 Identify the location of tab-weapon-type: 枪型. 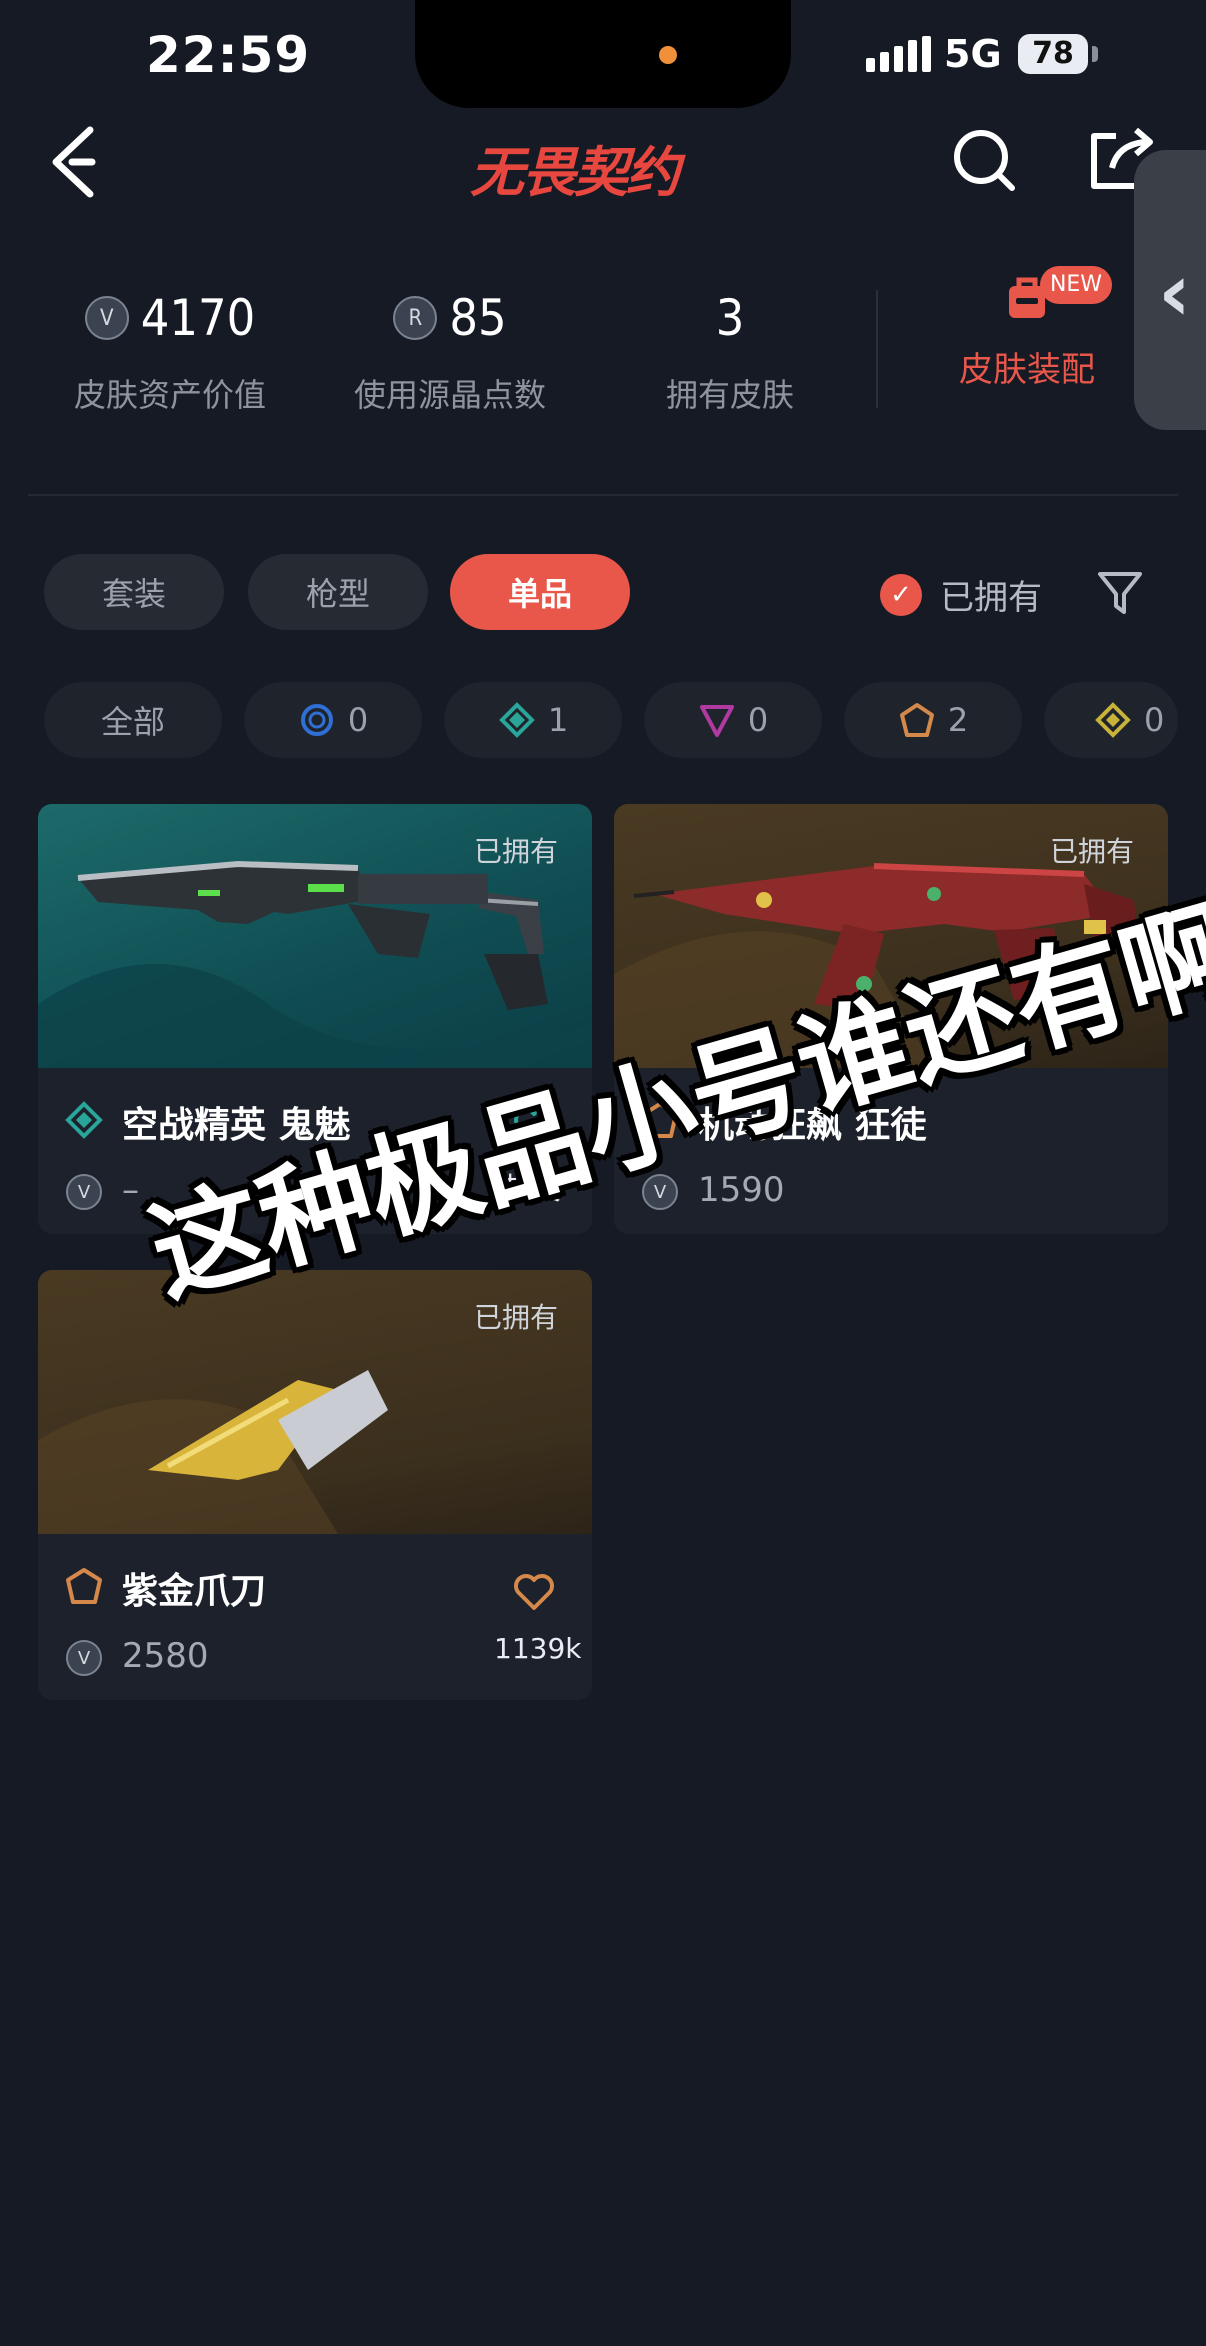
(338, 592).